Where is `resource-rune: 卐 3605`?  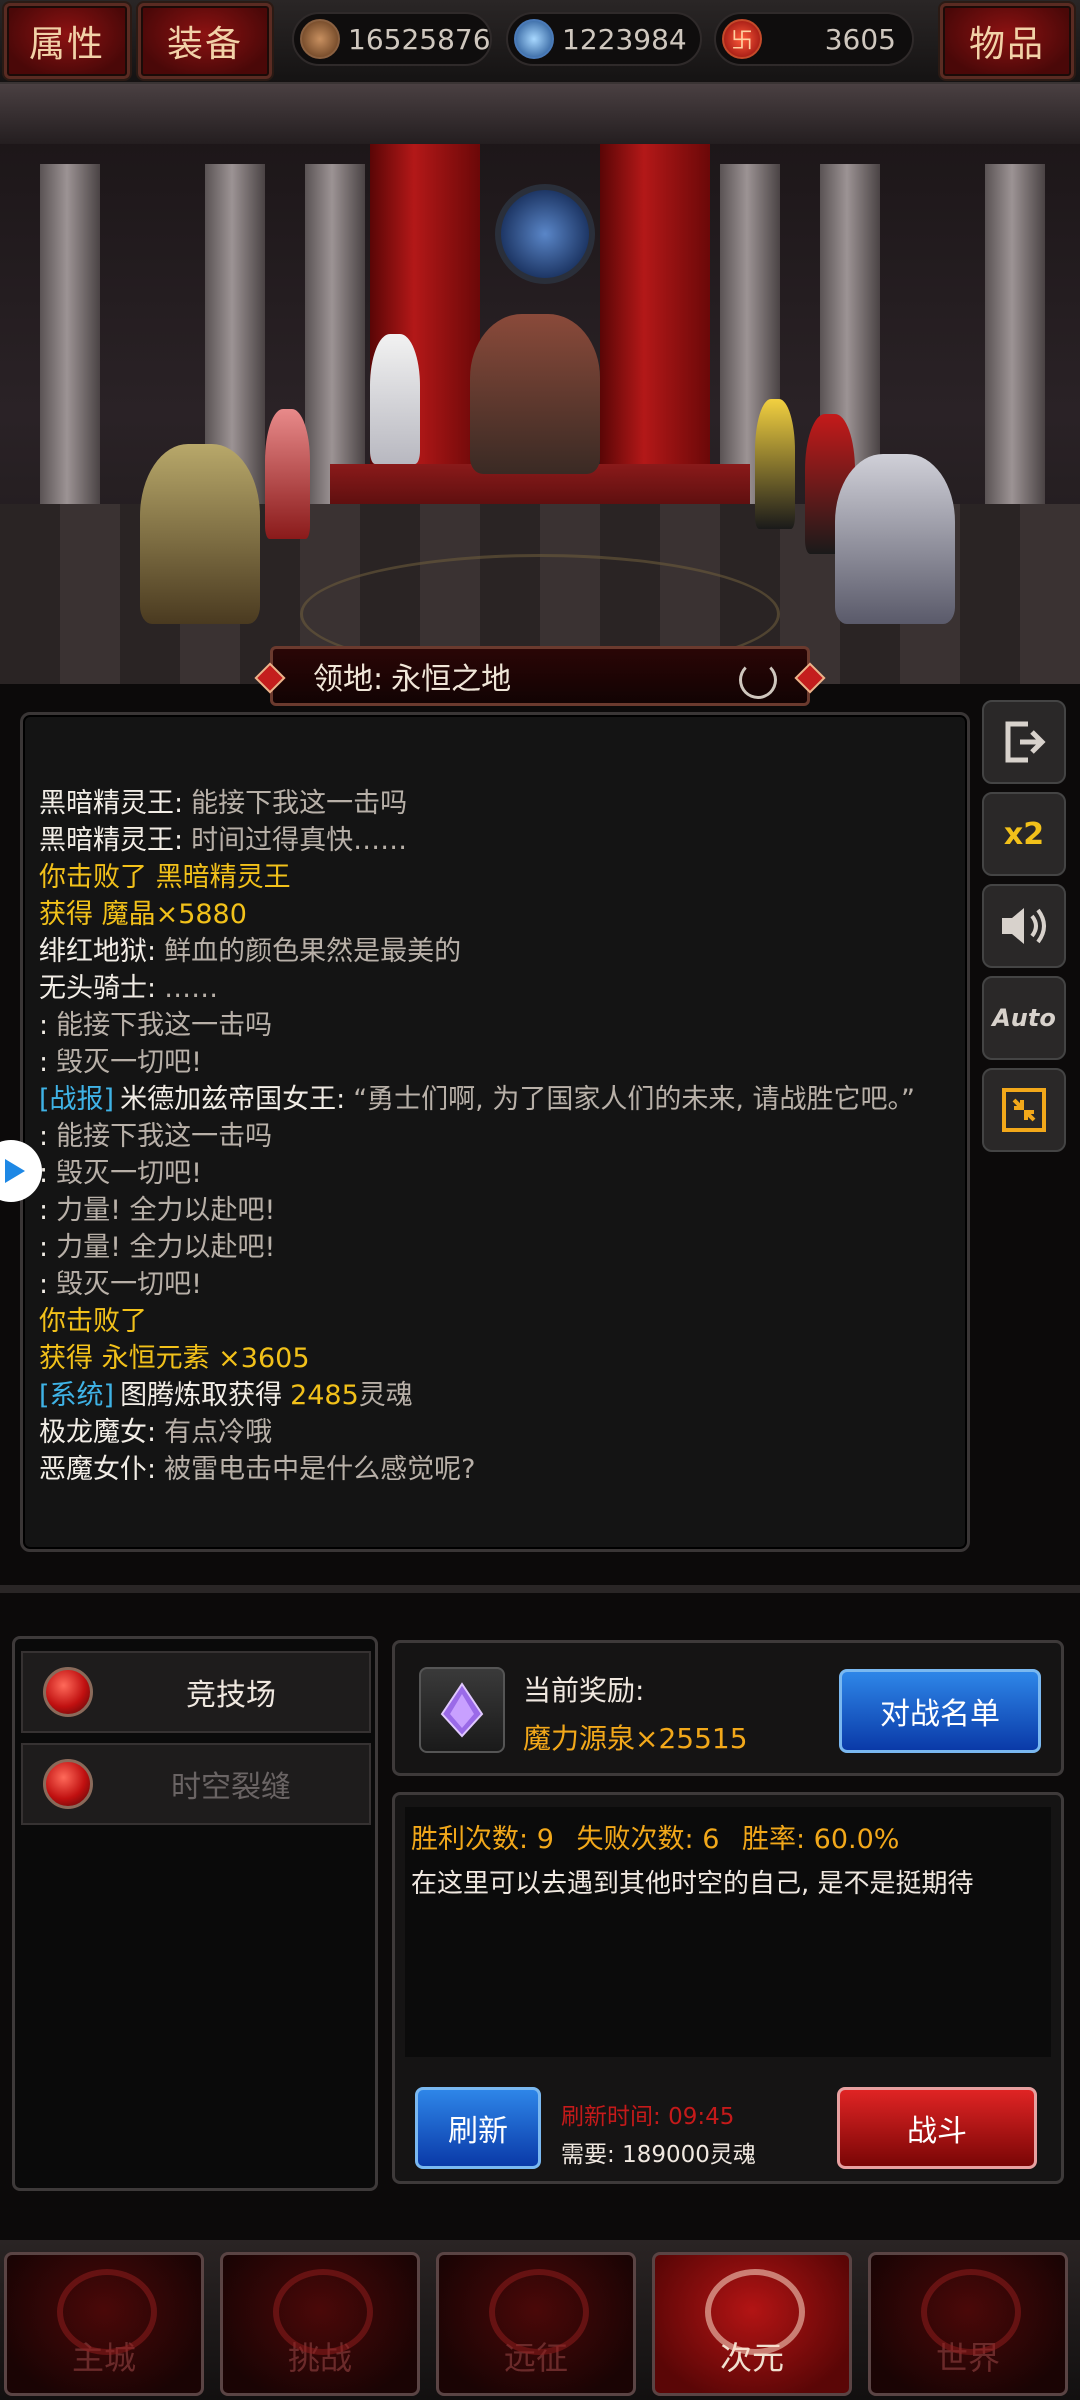
resource-rune: 卐 3605 is located at coordinates (814, 39).